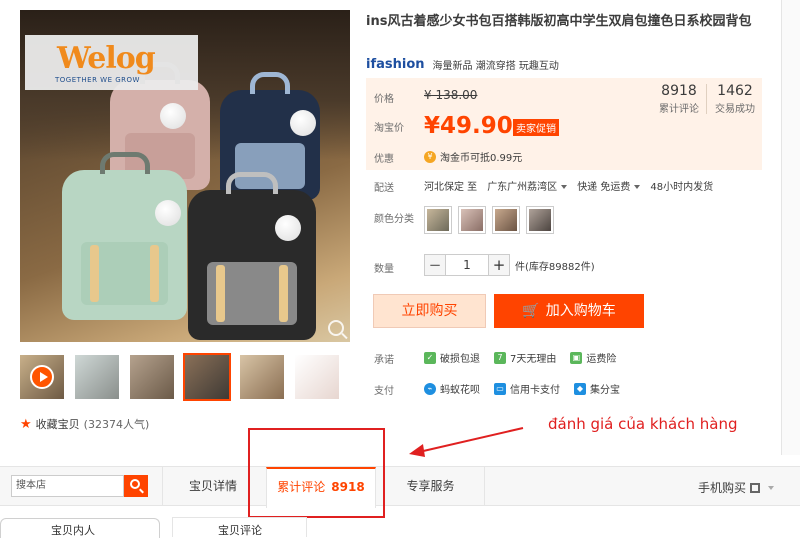  Describe the element at coordinates (755, 487) in the screenshot. I see `qr-code-icon` at that location.